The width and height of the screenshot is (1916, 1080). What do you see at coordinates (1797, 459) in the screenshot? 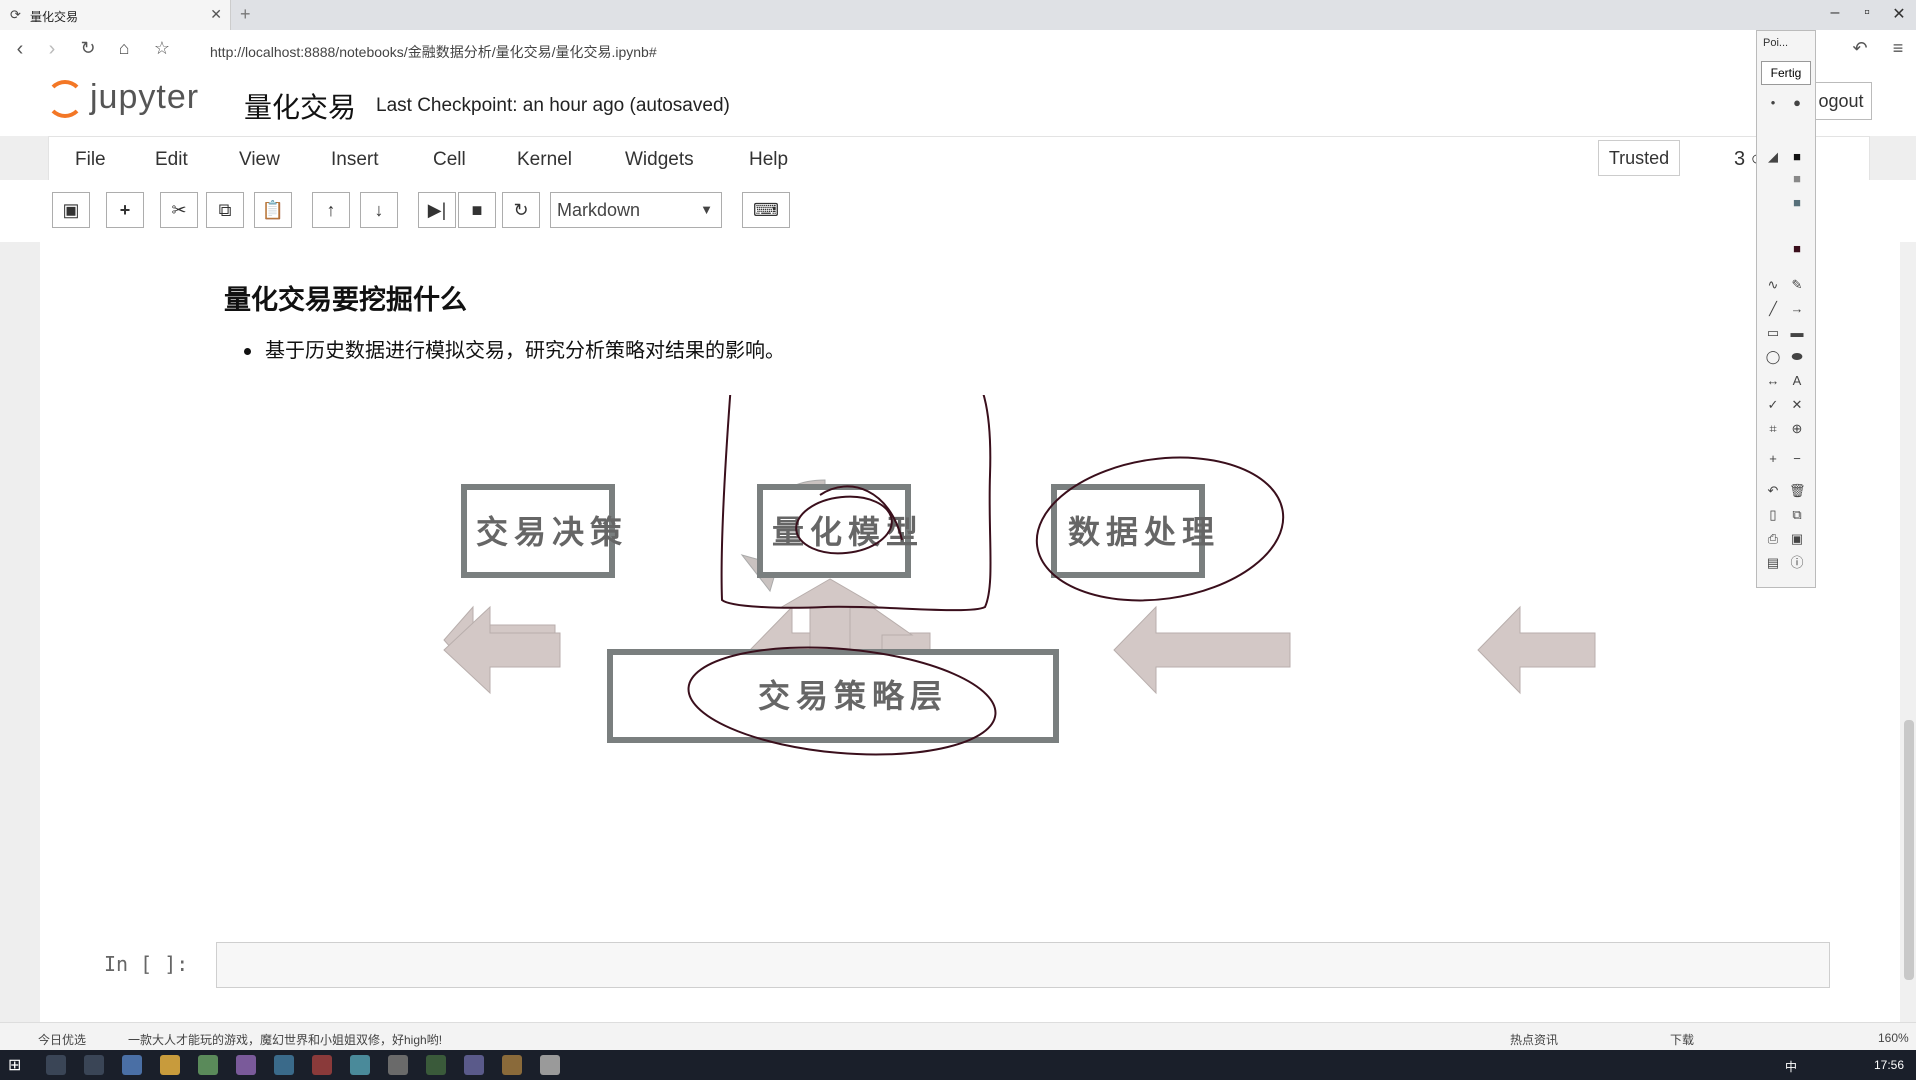
I see `minus-icon: −` at bounding box center [1797, 459].